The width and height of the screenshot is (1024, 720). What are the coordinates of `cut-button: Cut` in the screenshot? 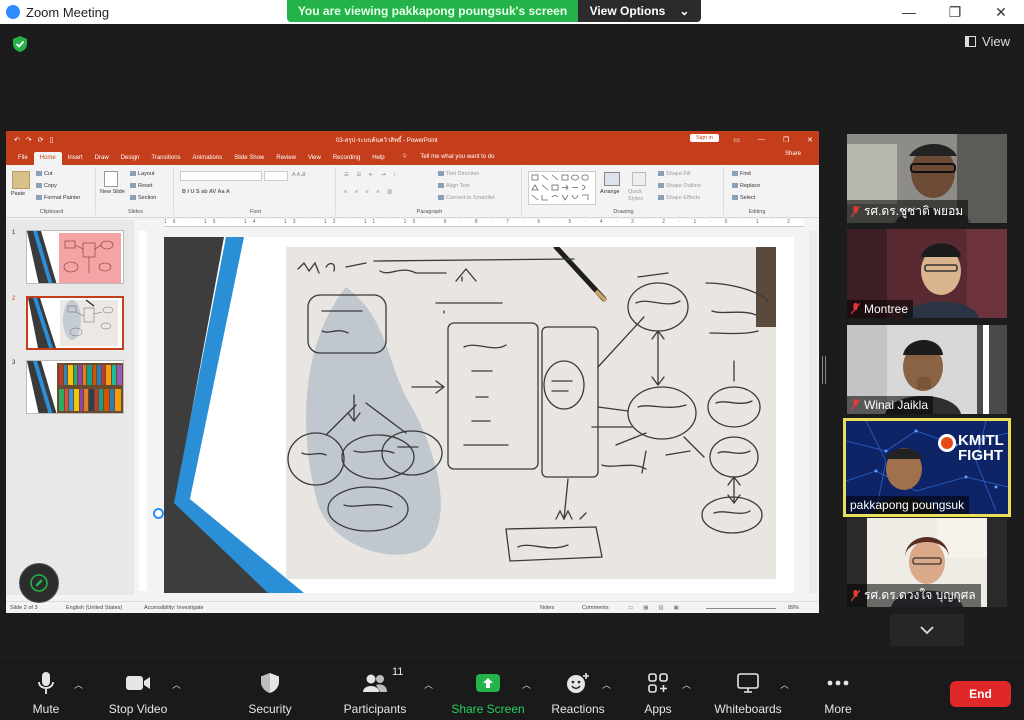 It's located at (44, 174).